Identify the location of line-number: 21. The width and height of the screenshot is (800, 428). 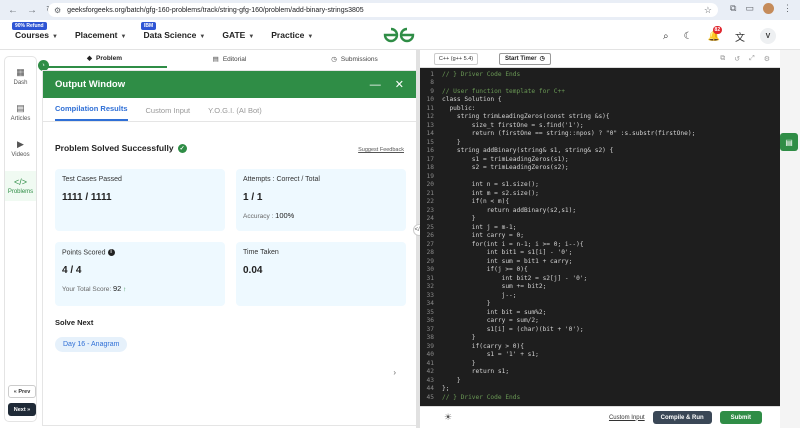
(430, 193).